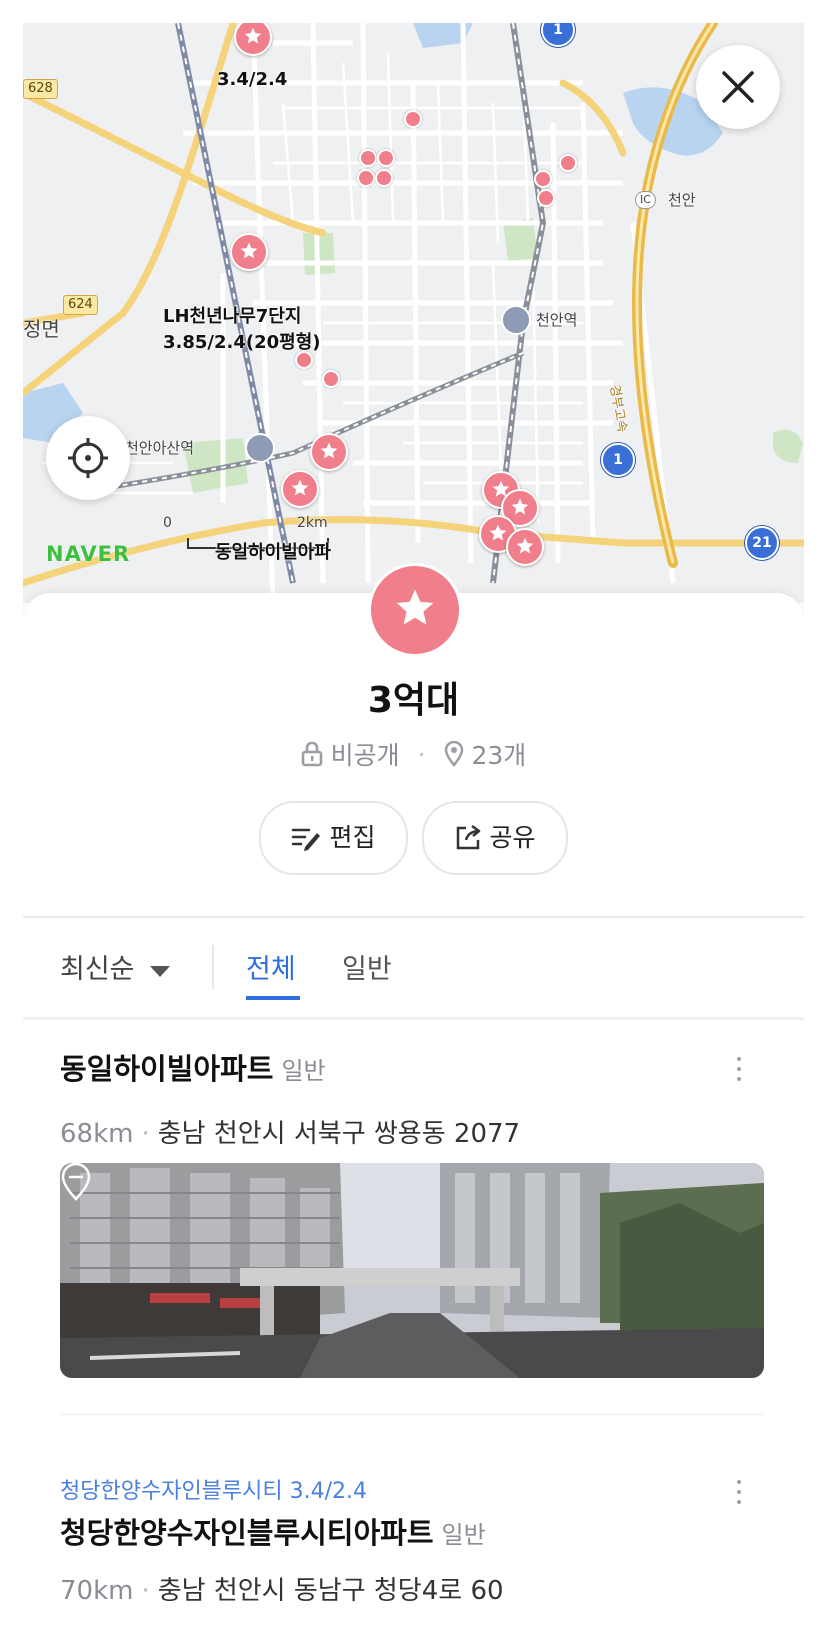 The image size is (827, 1627). I want to click on place-memo: 청당한양수자인블루시티 3.4/2.4, so click(214, 1491).